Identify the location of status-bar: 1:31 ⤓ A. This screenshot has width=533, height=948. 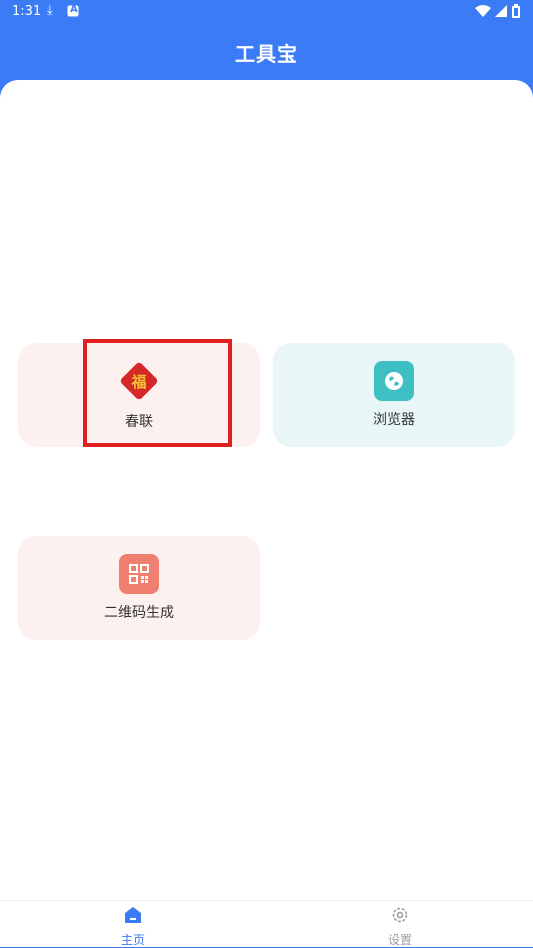
(266, 12).